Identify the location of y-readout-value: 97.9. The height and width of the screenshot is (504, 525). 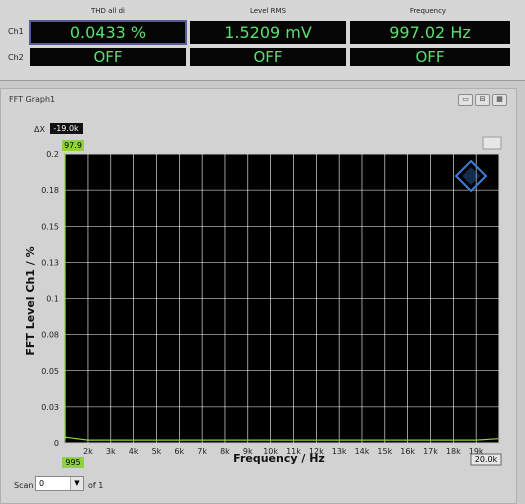
(73, 145).